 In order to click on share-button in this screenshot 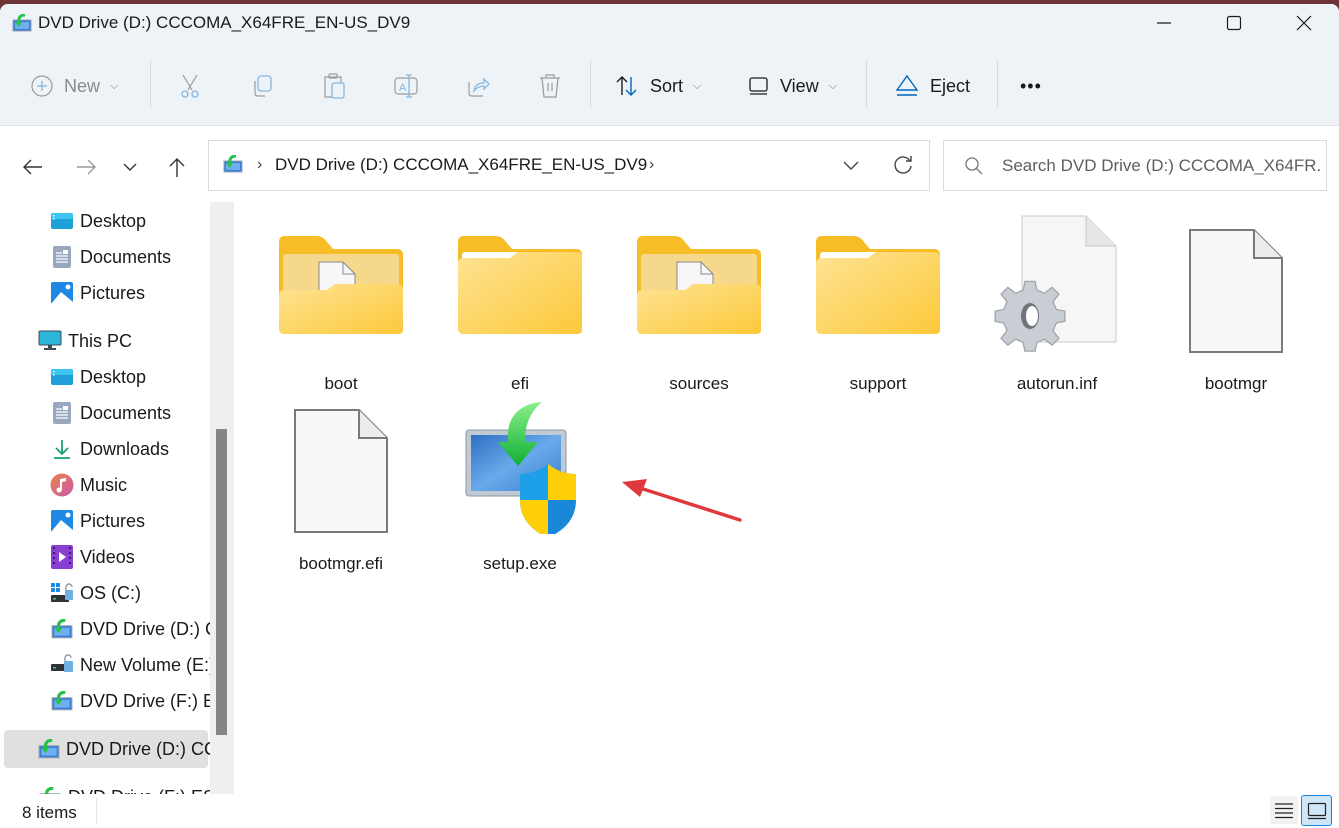, I will do `click(478, 86)`.